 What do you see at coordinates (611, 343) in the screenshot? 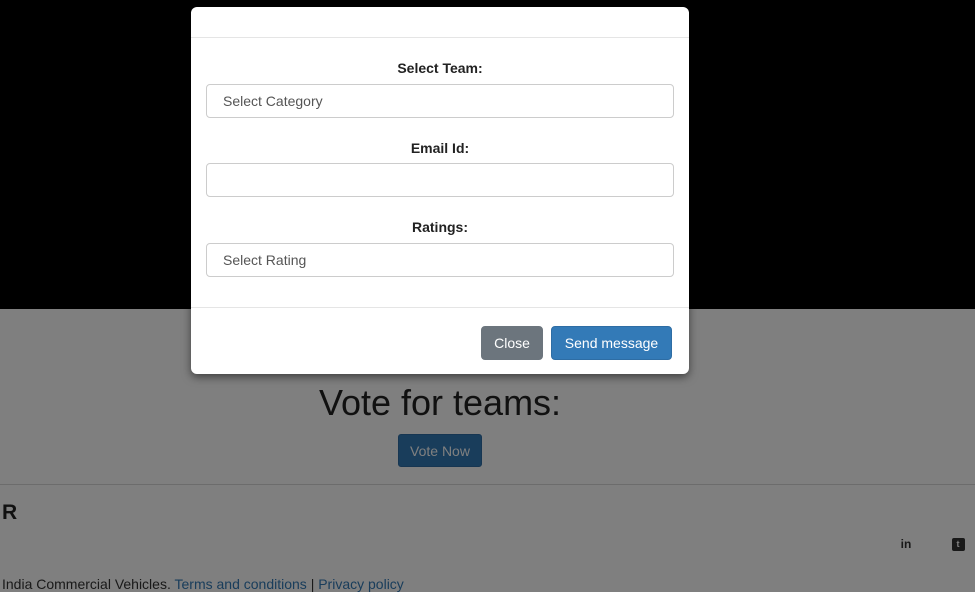
I see `send-message-button: Send message` at bounding box center [611, 343].